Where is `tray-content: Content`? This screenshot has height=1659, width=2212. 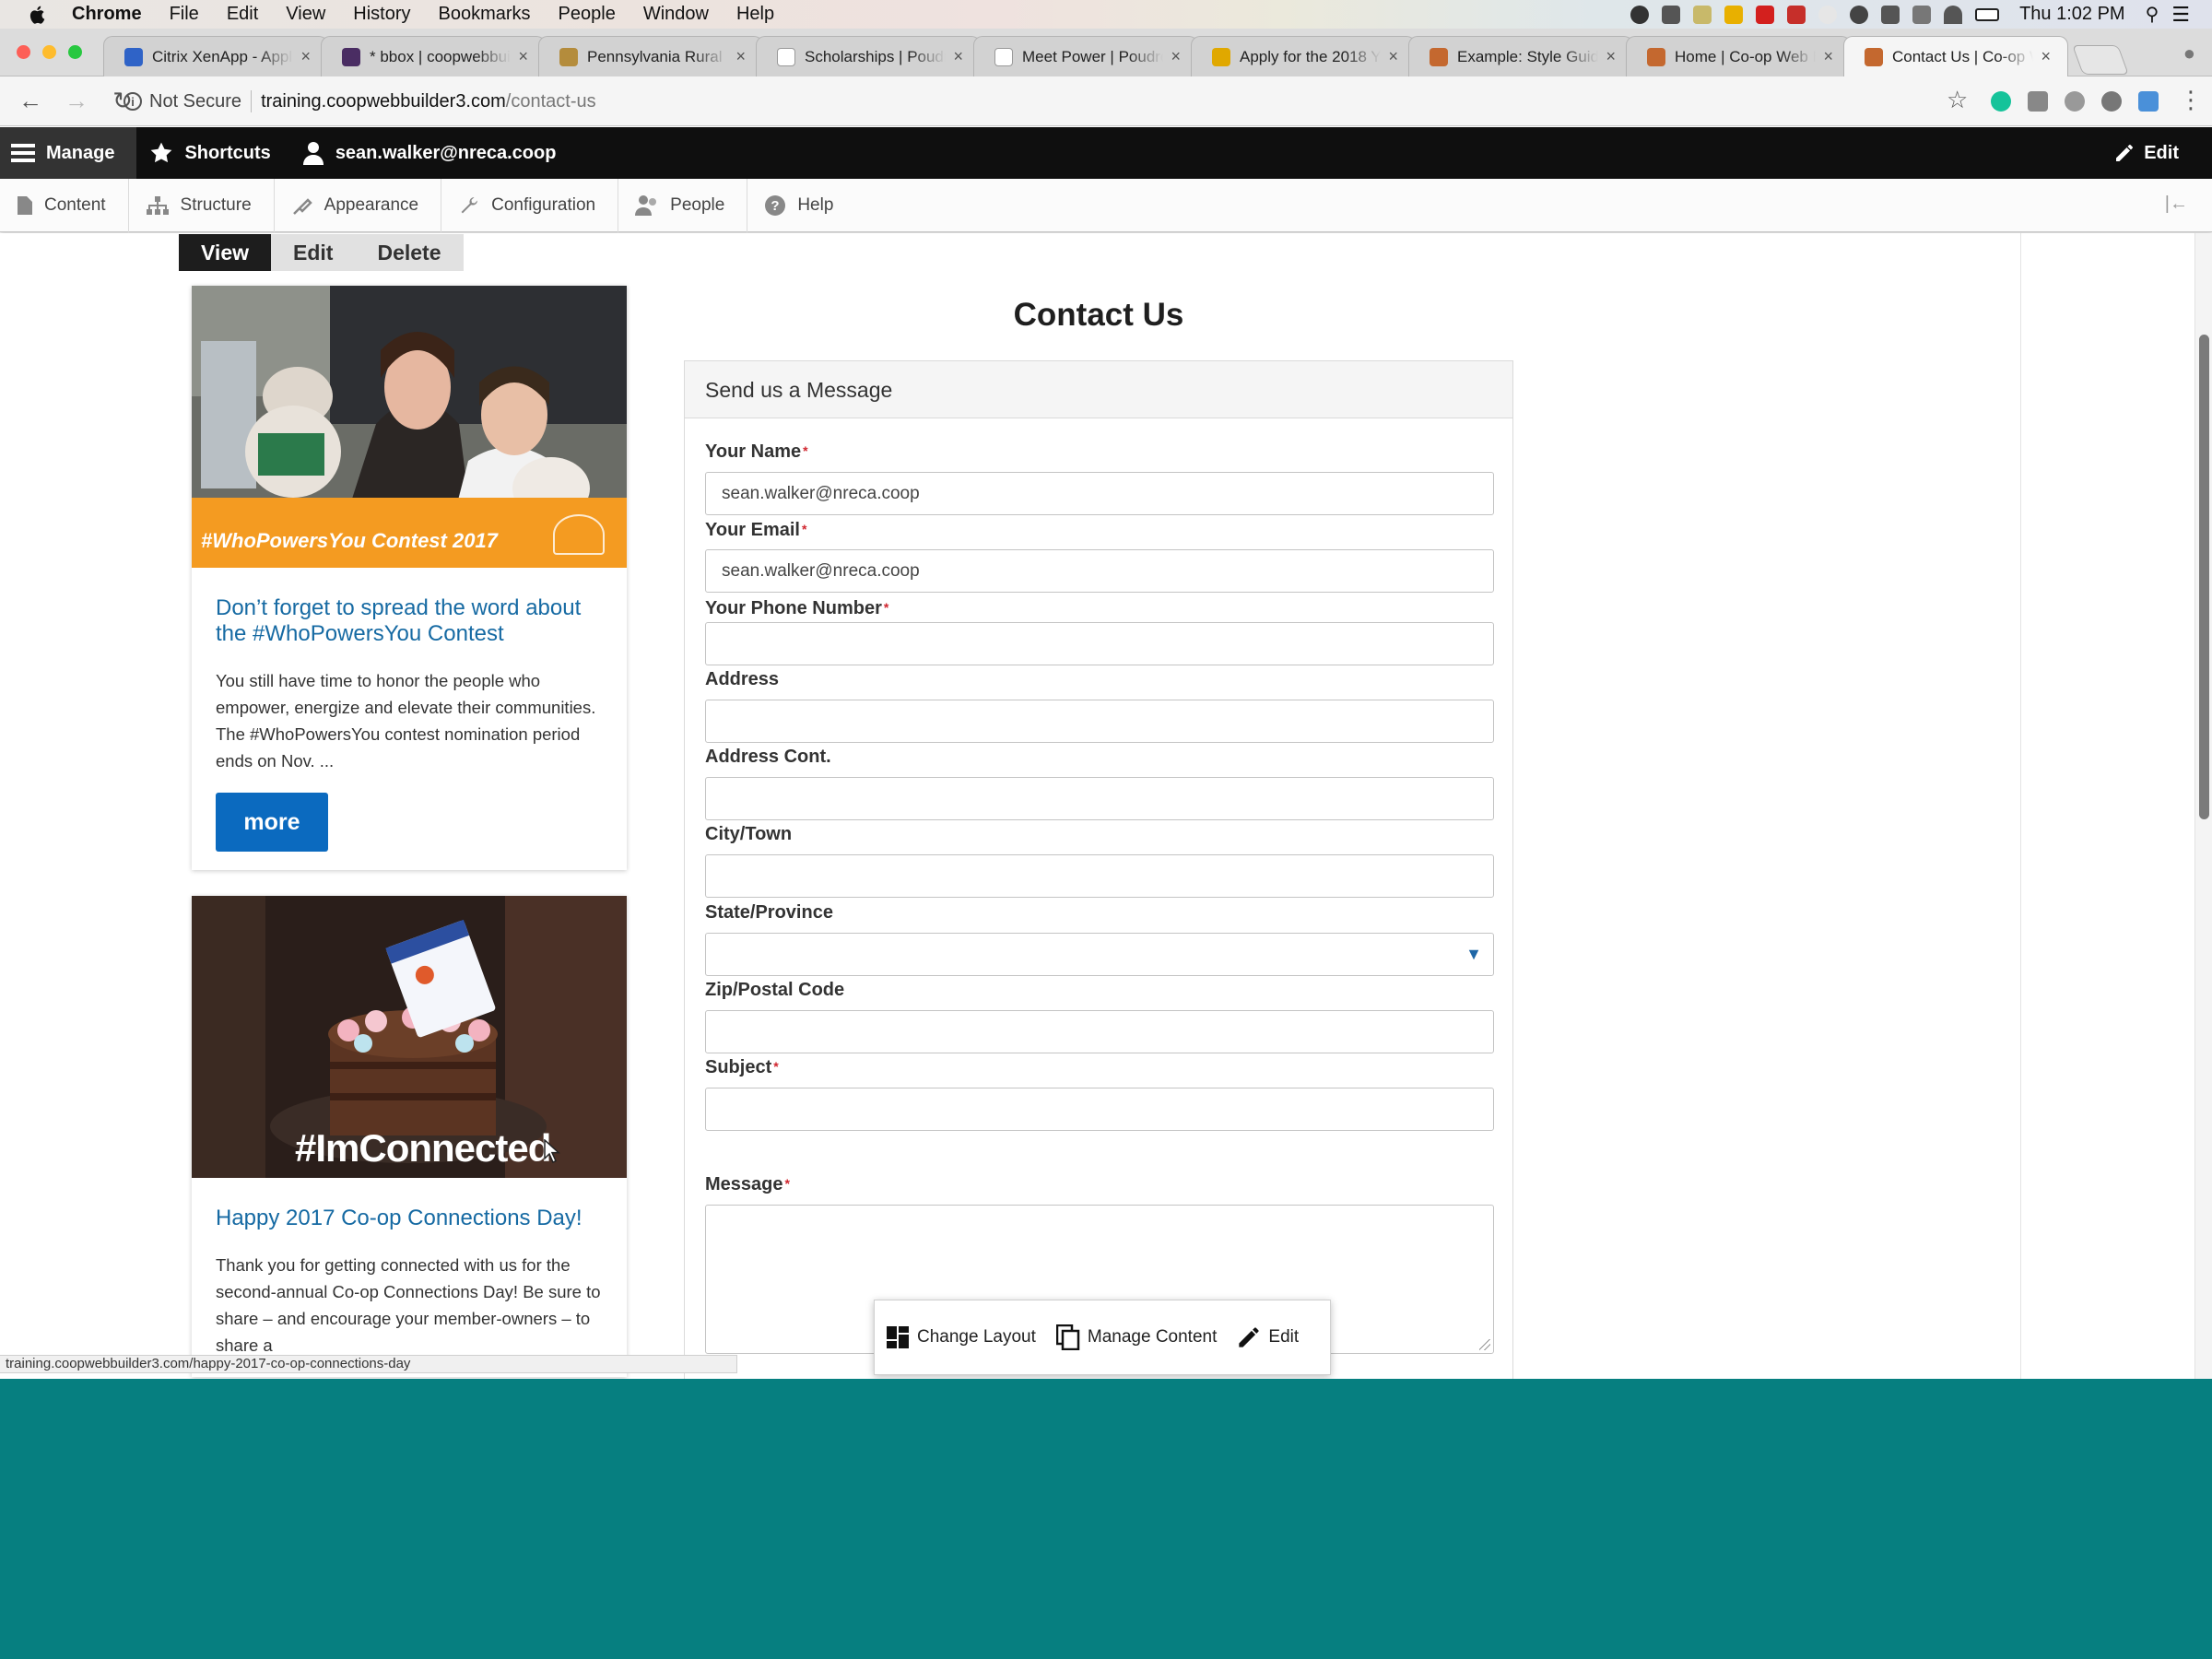
tray-content: Content is located at coordinates (64, 205).